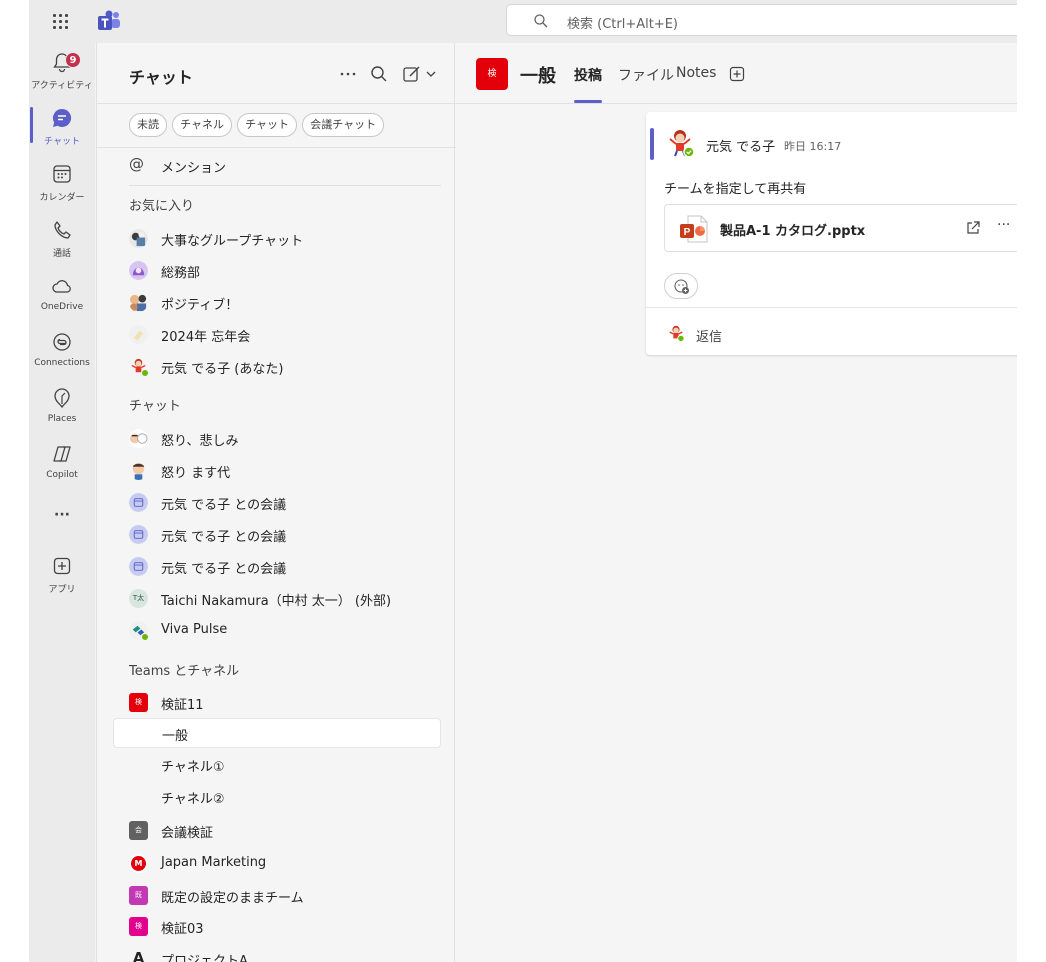 The height and width of the screenshot is (962, 1046). I want to click on channel-item: チャネル②, so click(277, 796).